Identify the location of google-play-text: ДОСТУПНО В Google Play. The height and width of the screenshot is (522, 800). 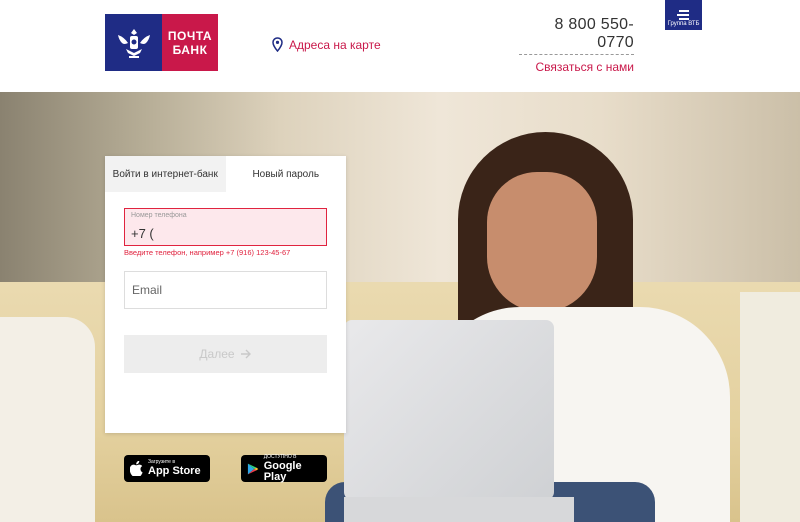
(292, 468).